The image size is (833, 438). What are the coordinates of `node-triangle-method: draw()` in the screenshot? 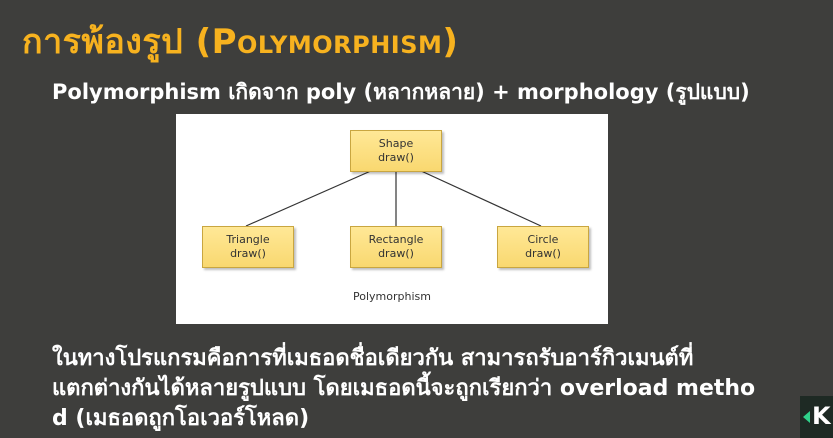 It's located at (248, 253).